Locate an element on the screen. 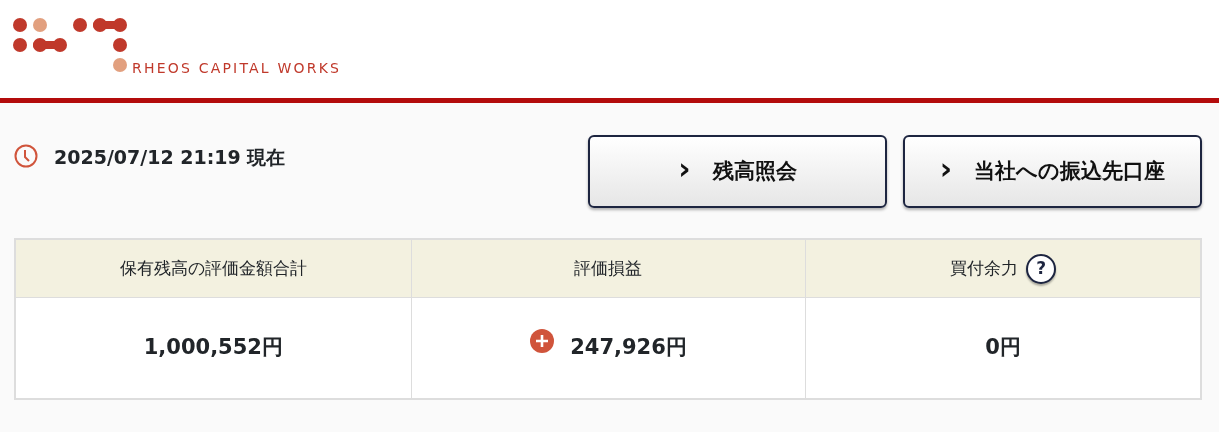 This screenshot has width=1219, height=432. column-heading: 保有残高の評価金額合計 is located at coordinates (213, 268).